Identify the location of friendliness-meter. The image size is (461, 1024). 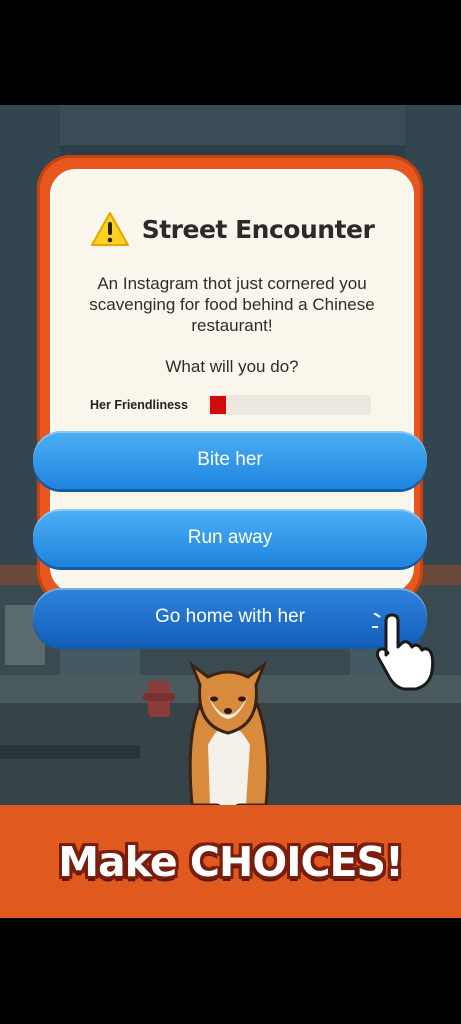
(289, 405).